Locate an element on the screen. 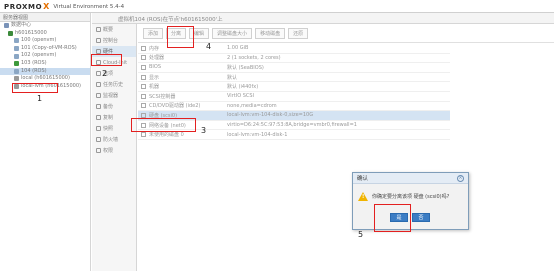  vm-running-icon is located at coordinates (16, 64).